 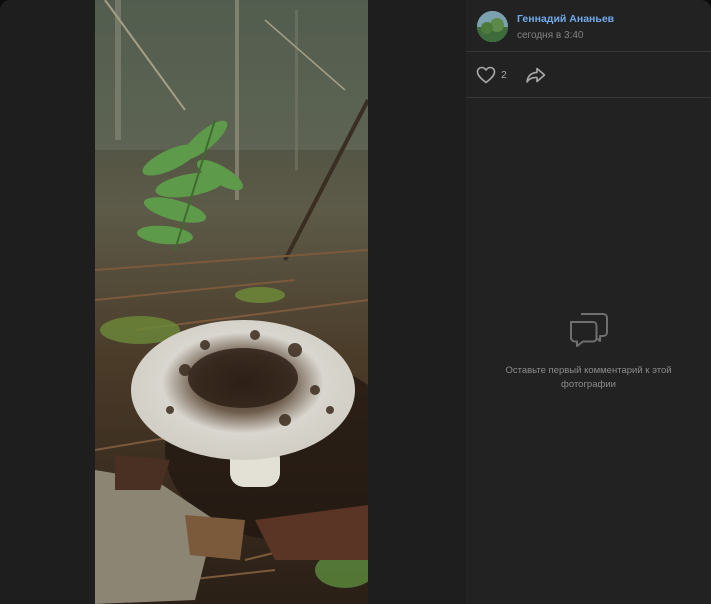 What do you see at coordinates (588, 75) in the screenshot?
I see `action-bar: 2` at bounding box center [588, 75].